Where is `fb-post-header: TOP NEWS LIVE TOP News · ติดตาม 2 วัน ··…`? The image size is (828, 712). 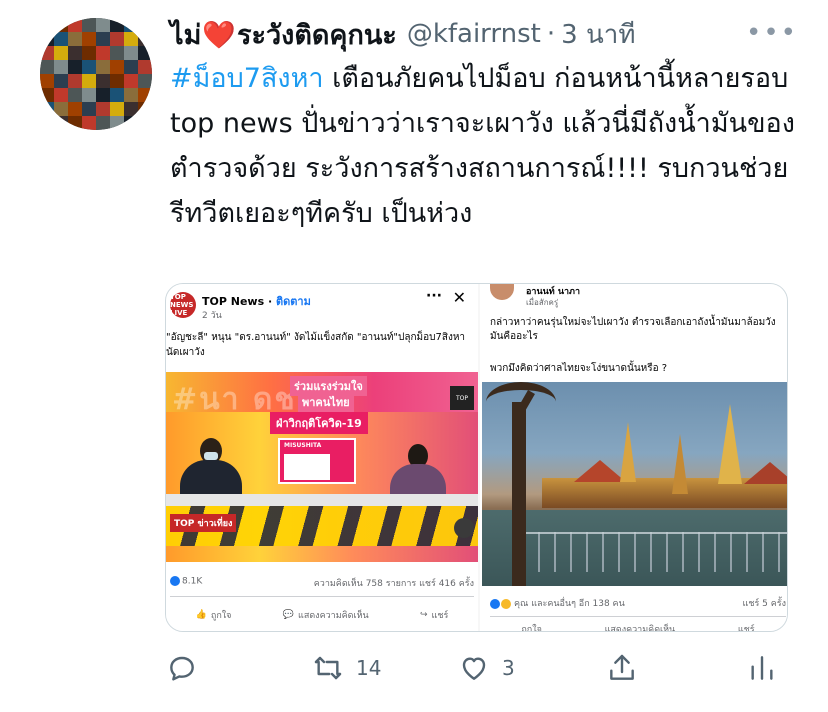
fb-post-header: TOP NEWS LIVE TOP News · ติดตาม 2 วัน ··… is located at coordinates (320, 306).